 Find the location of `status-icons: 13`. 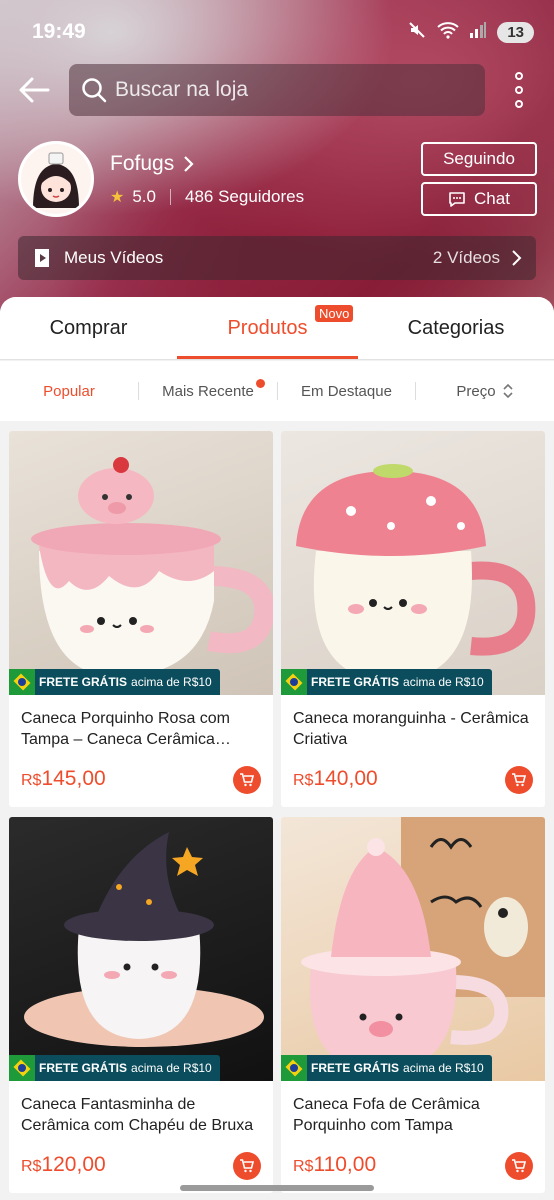

status-icons: 13 is located at coordinates (470, 32).